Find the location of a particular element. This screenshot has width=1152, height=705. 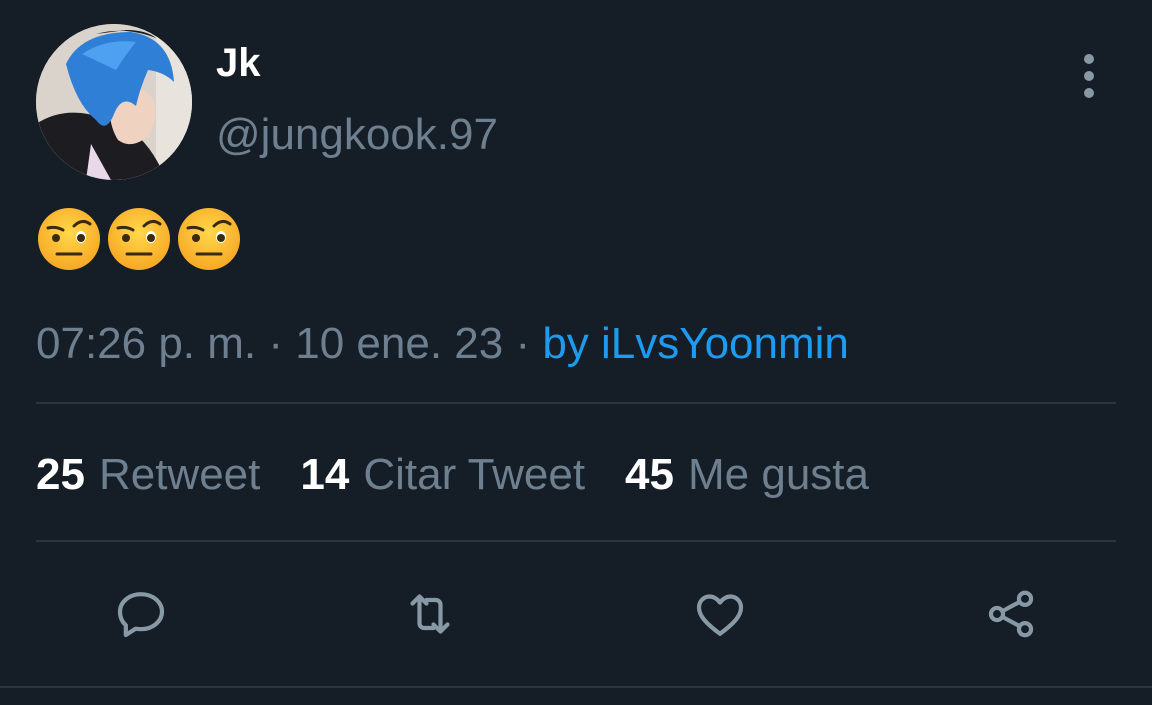

author-name: Jk is located at coordinates (238, 63).